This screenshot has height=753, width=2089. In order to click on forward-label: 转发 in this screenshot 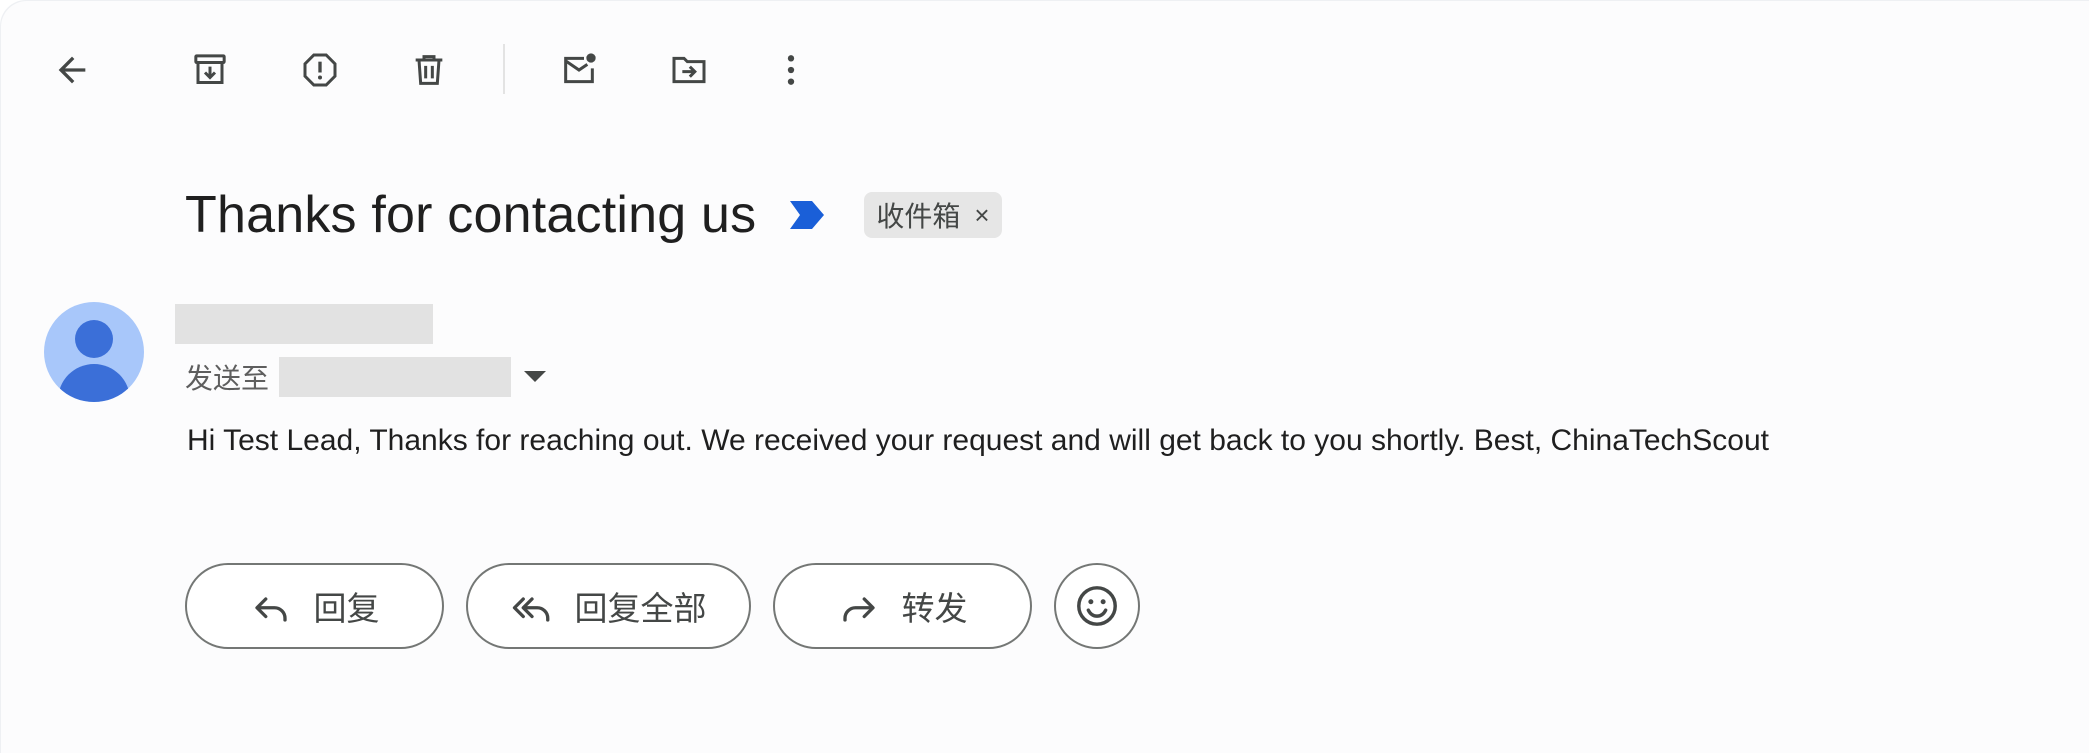, I will do `click(934, 608)`.